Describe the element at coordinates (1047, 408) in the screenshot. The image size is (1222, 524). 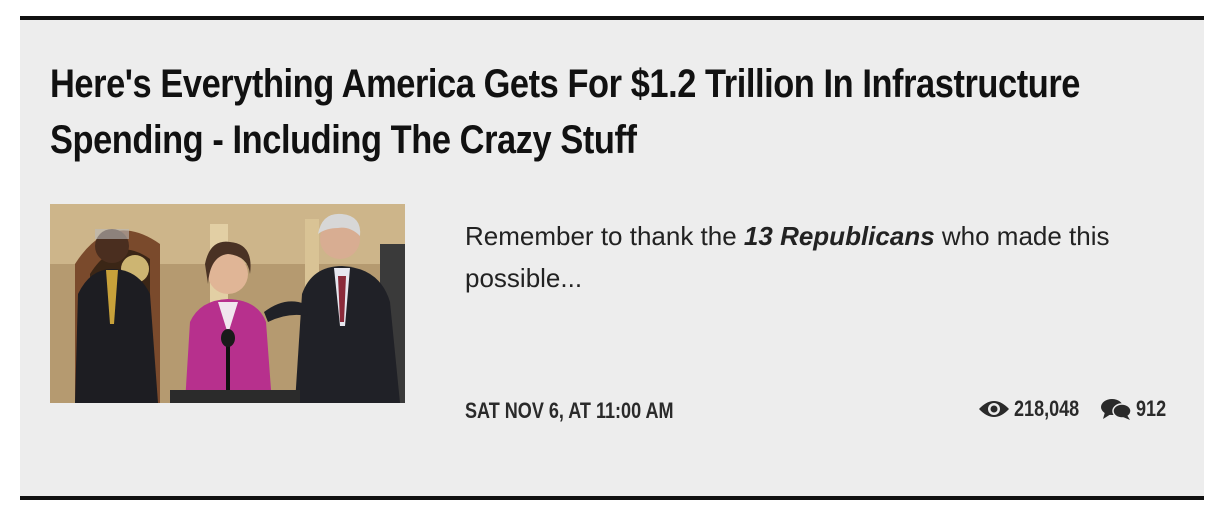
I see `view-count: 218,048` at that location.